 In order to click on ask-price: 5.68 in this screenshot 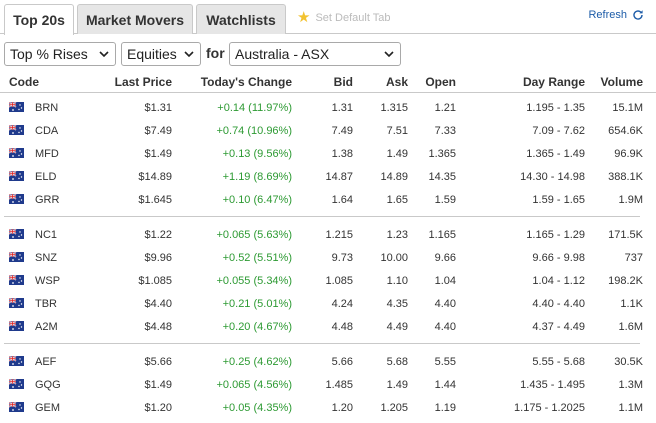, I will do `click(397, 362)`.